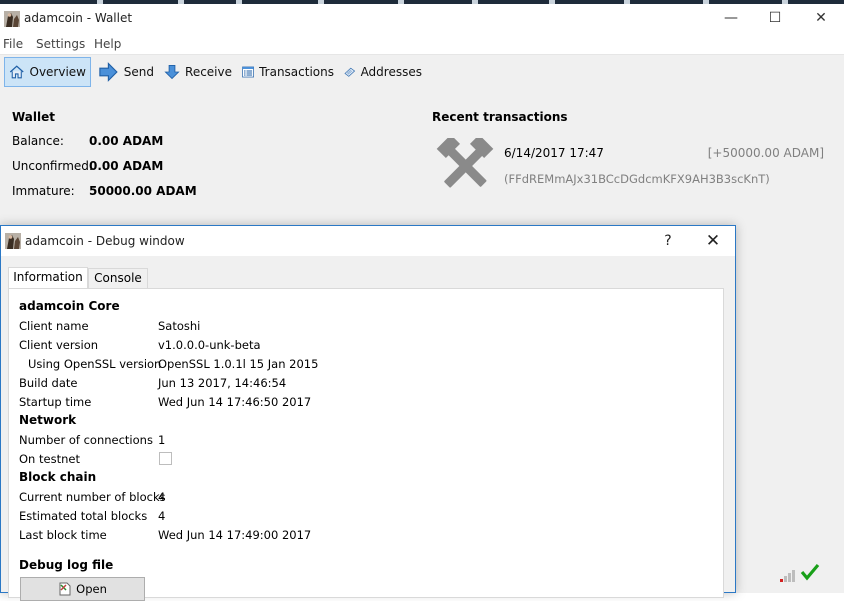  Describe the element at coordinates (48, 420) in the screenshot. I see `network-section-heading: Network` at that location.